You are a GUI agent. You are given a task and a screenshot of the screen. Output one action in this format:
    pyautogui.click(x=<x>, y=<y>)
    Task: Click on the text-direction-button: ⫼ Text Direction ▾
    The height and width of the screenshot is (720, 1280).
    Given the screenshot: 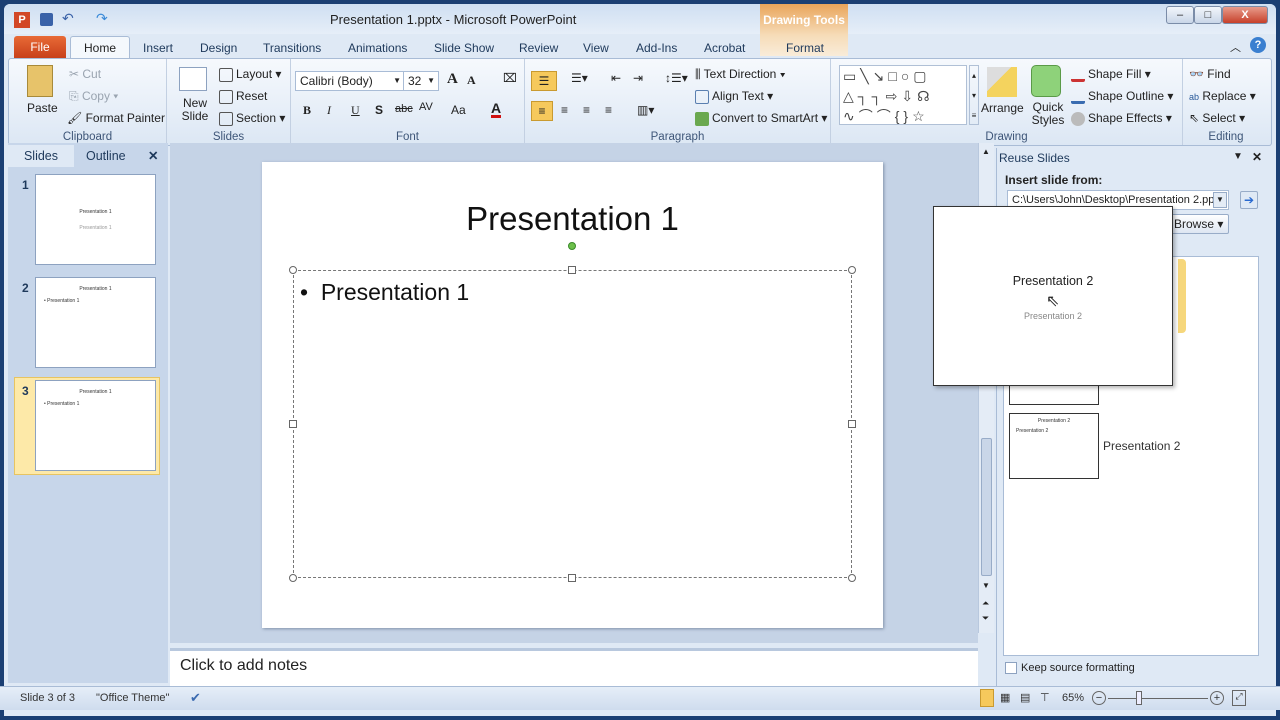 What is the action you would take?
    pyautogui.click(x=740, y=74)
    